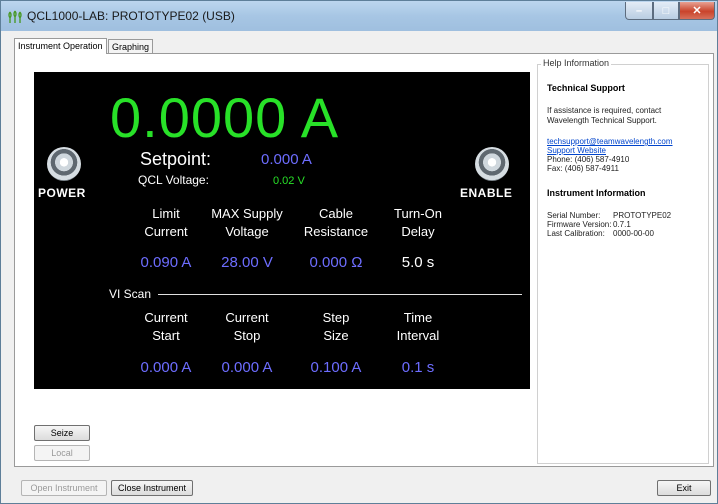 The width and height of the screenshot is (718, 504). What do you see at coordinates (418, 223) in the screenshot?
I see `turn-on-delay-header: Turn-On Delay` at bounding box center [418, 223].